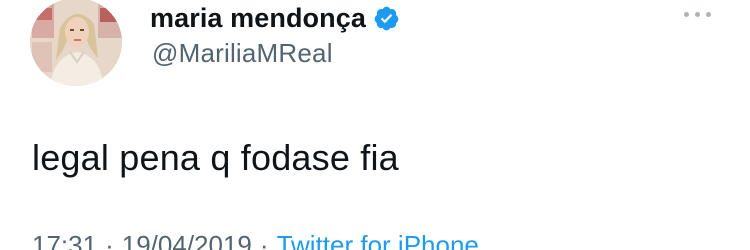  What do you see at coordinates (64, 241) in the screenshot?
I see `tweet-time: 17:31` at bounding box center [64, 241].